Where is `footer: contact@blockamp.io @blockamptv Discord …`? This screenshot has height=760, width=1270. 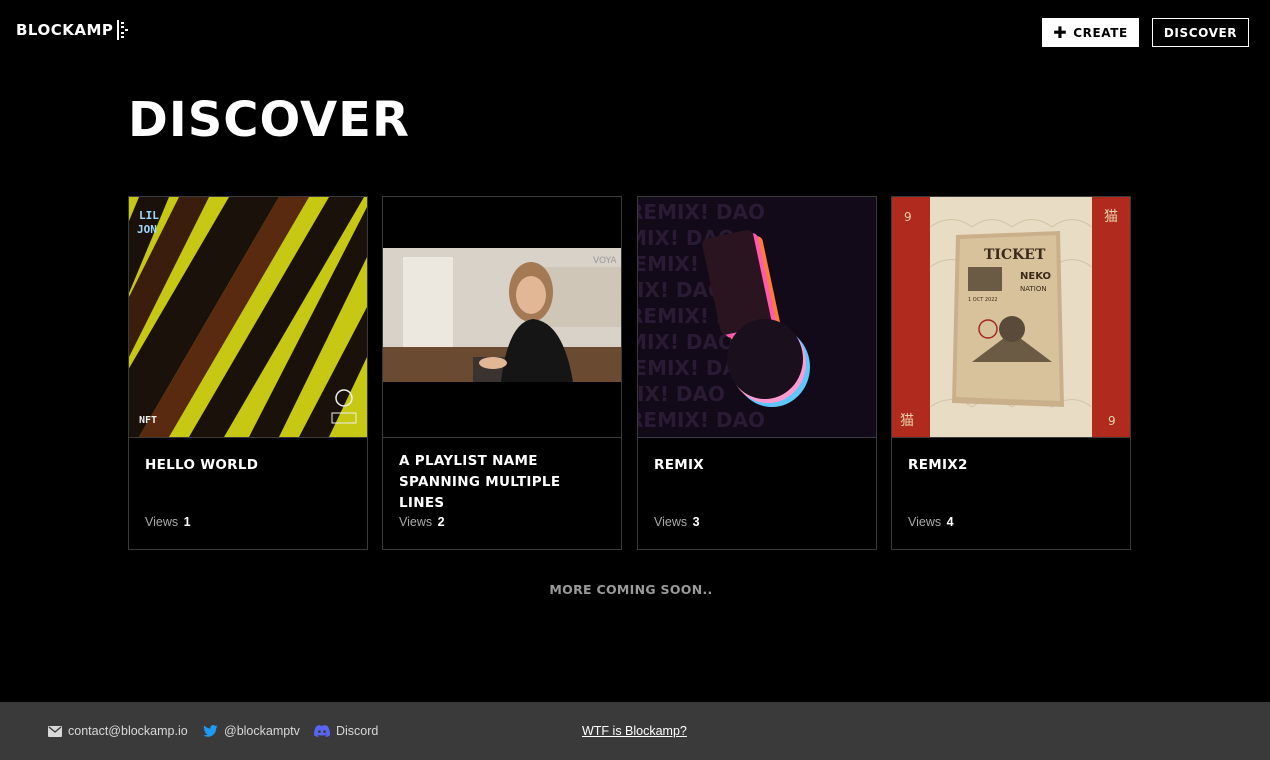 footer: contact@blockamp.io @blockamptv Discord … is located at coordinates (635, 731).